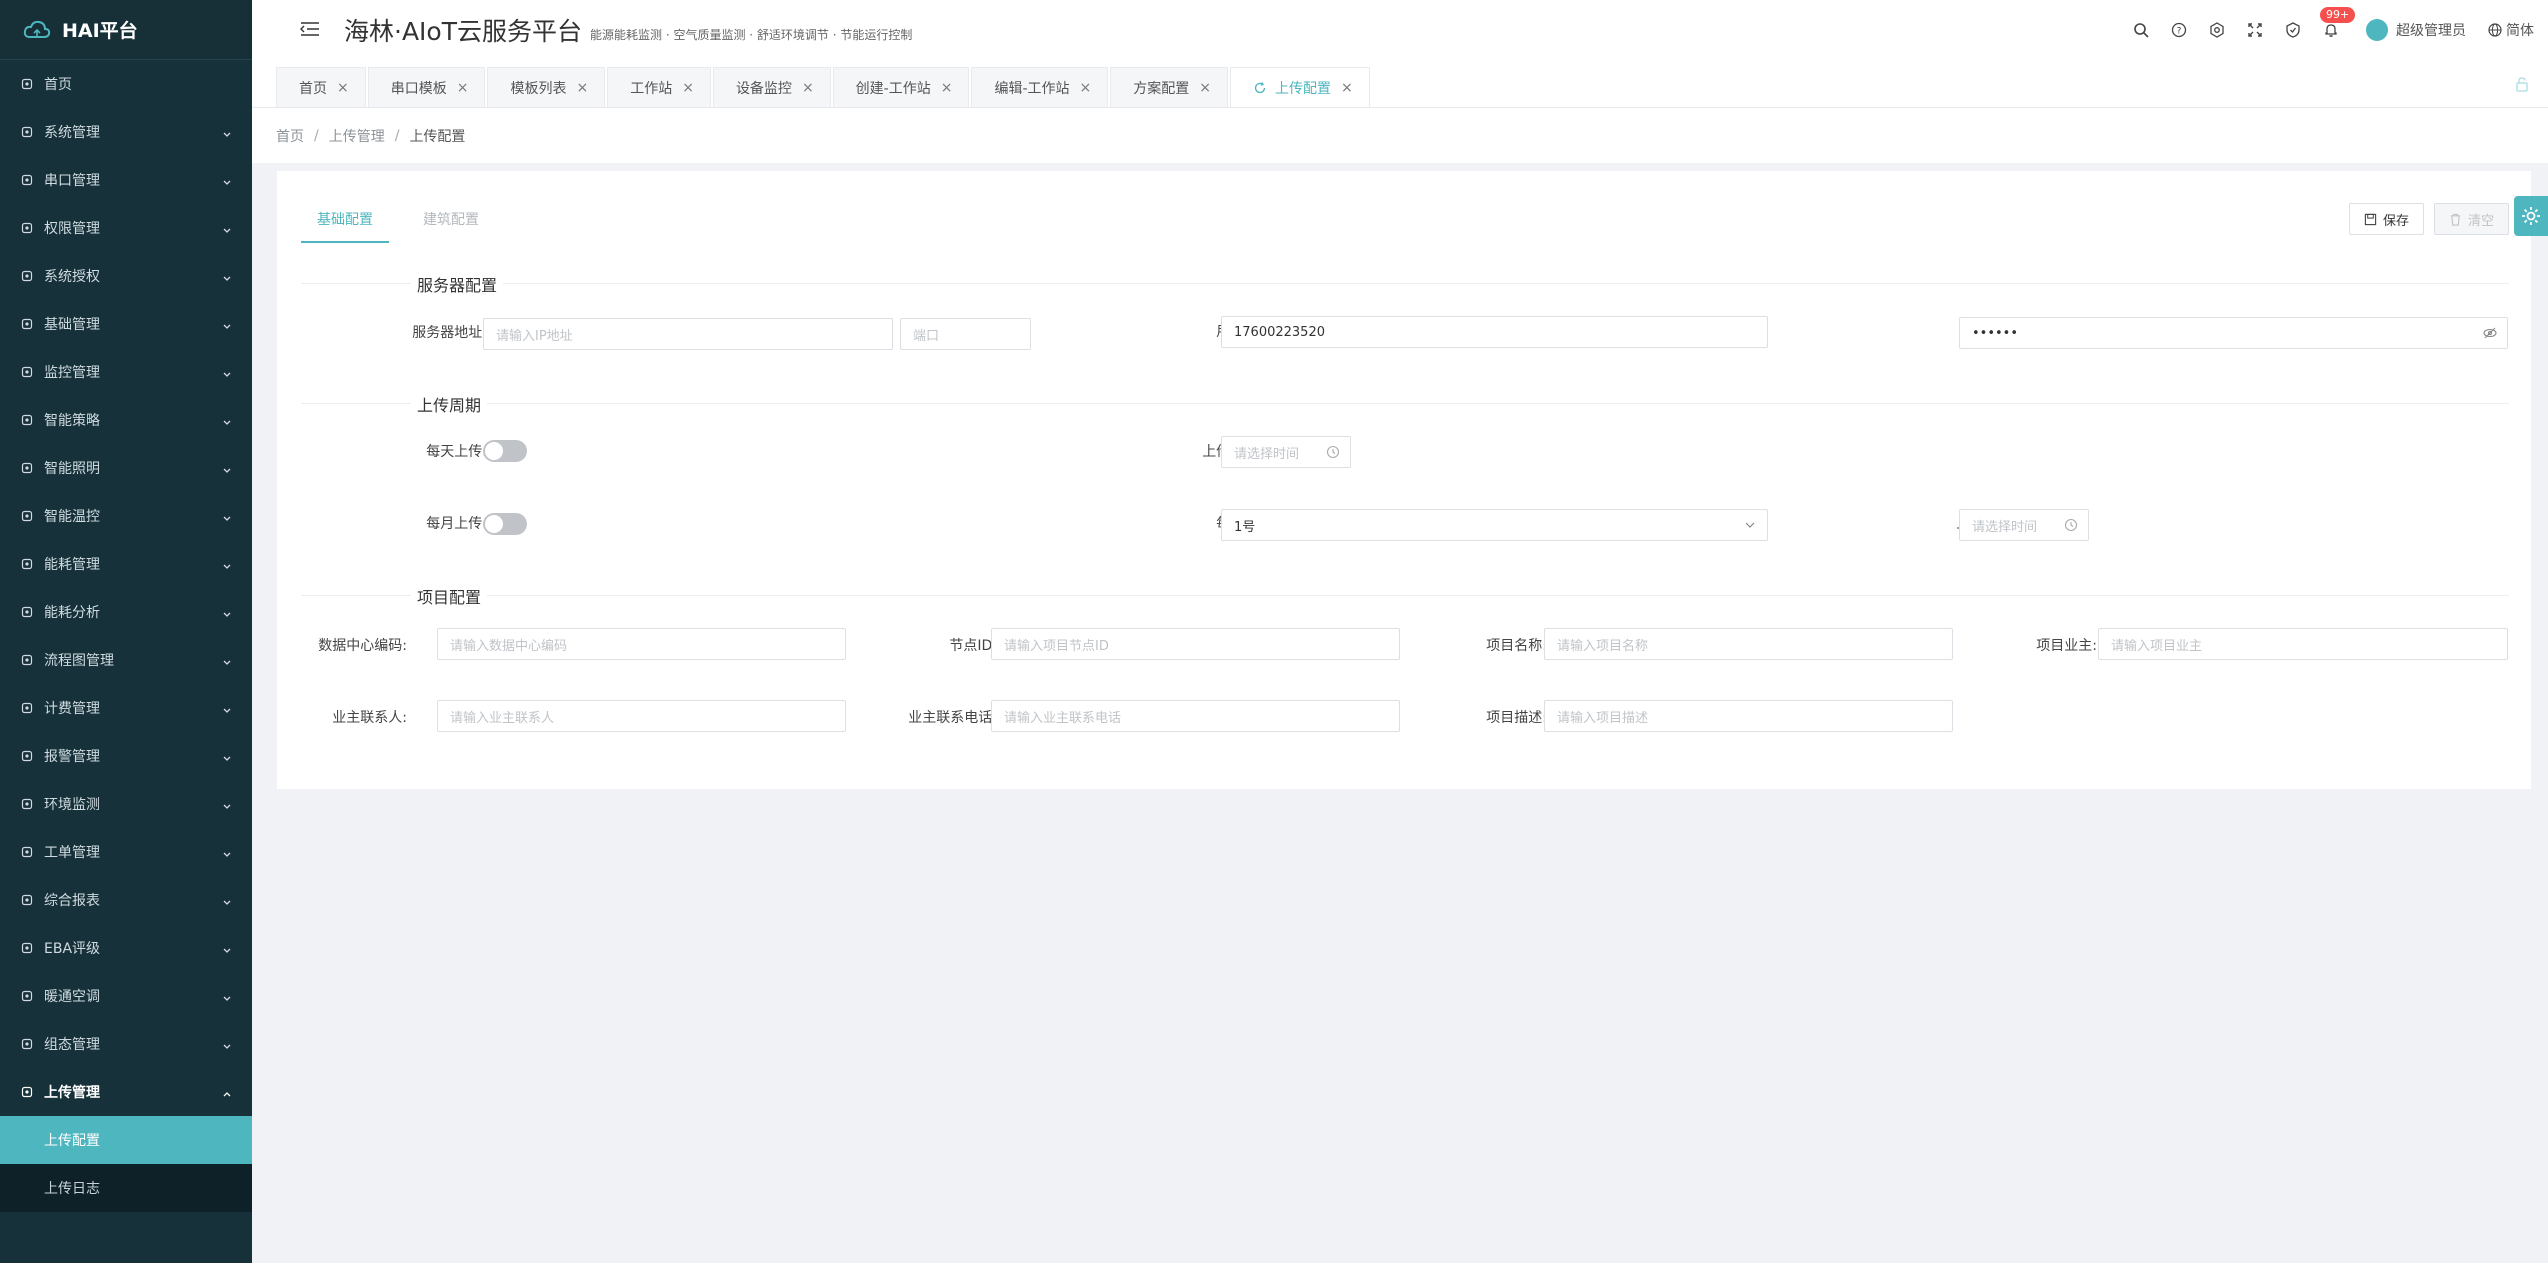 This screenshot has height=1263, width=2548. Describe the element at coordinates (965, 334) in the screenshot. I see `server-port-input: 端口` at that location.